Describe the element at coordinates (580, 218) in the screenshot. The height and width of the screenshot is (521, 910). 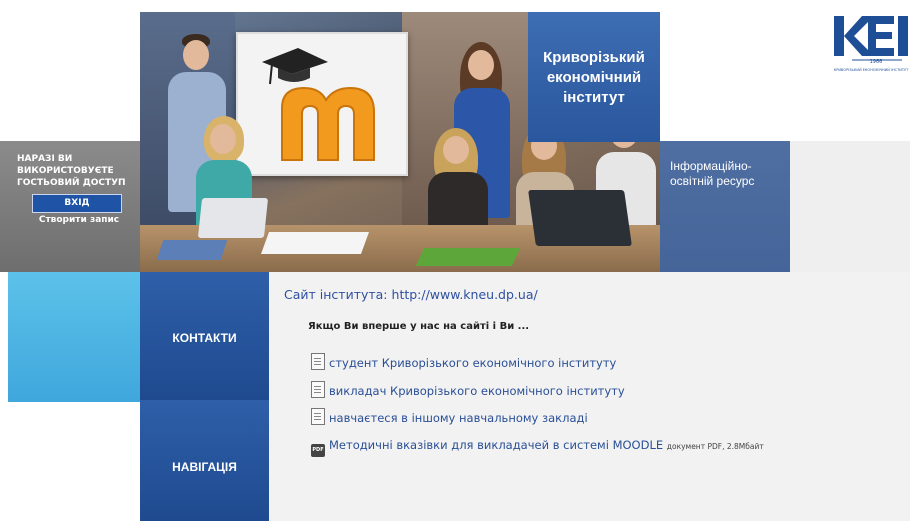
I see `laptop-black` at that location.